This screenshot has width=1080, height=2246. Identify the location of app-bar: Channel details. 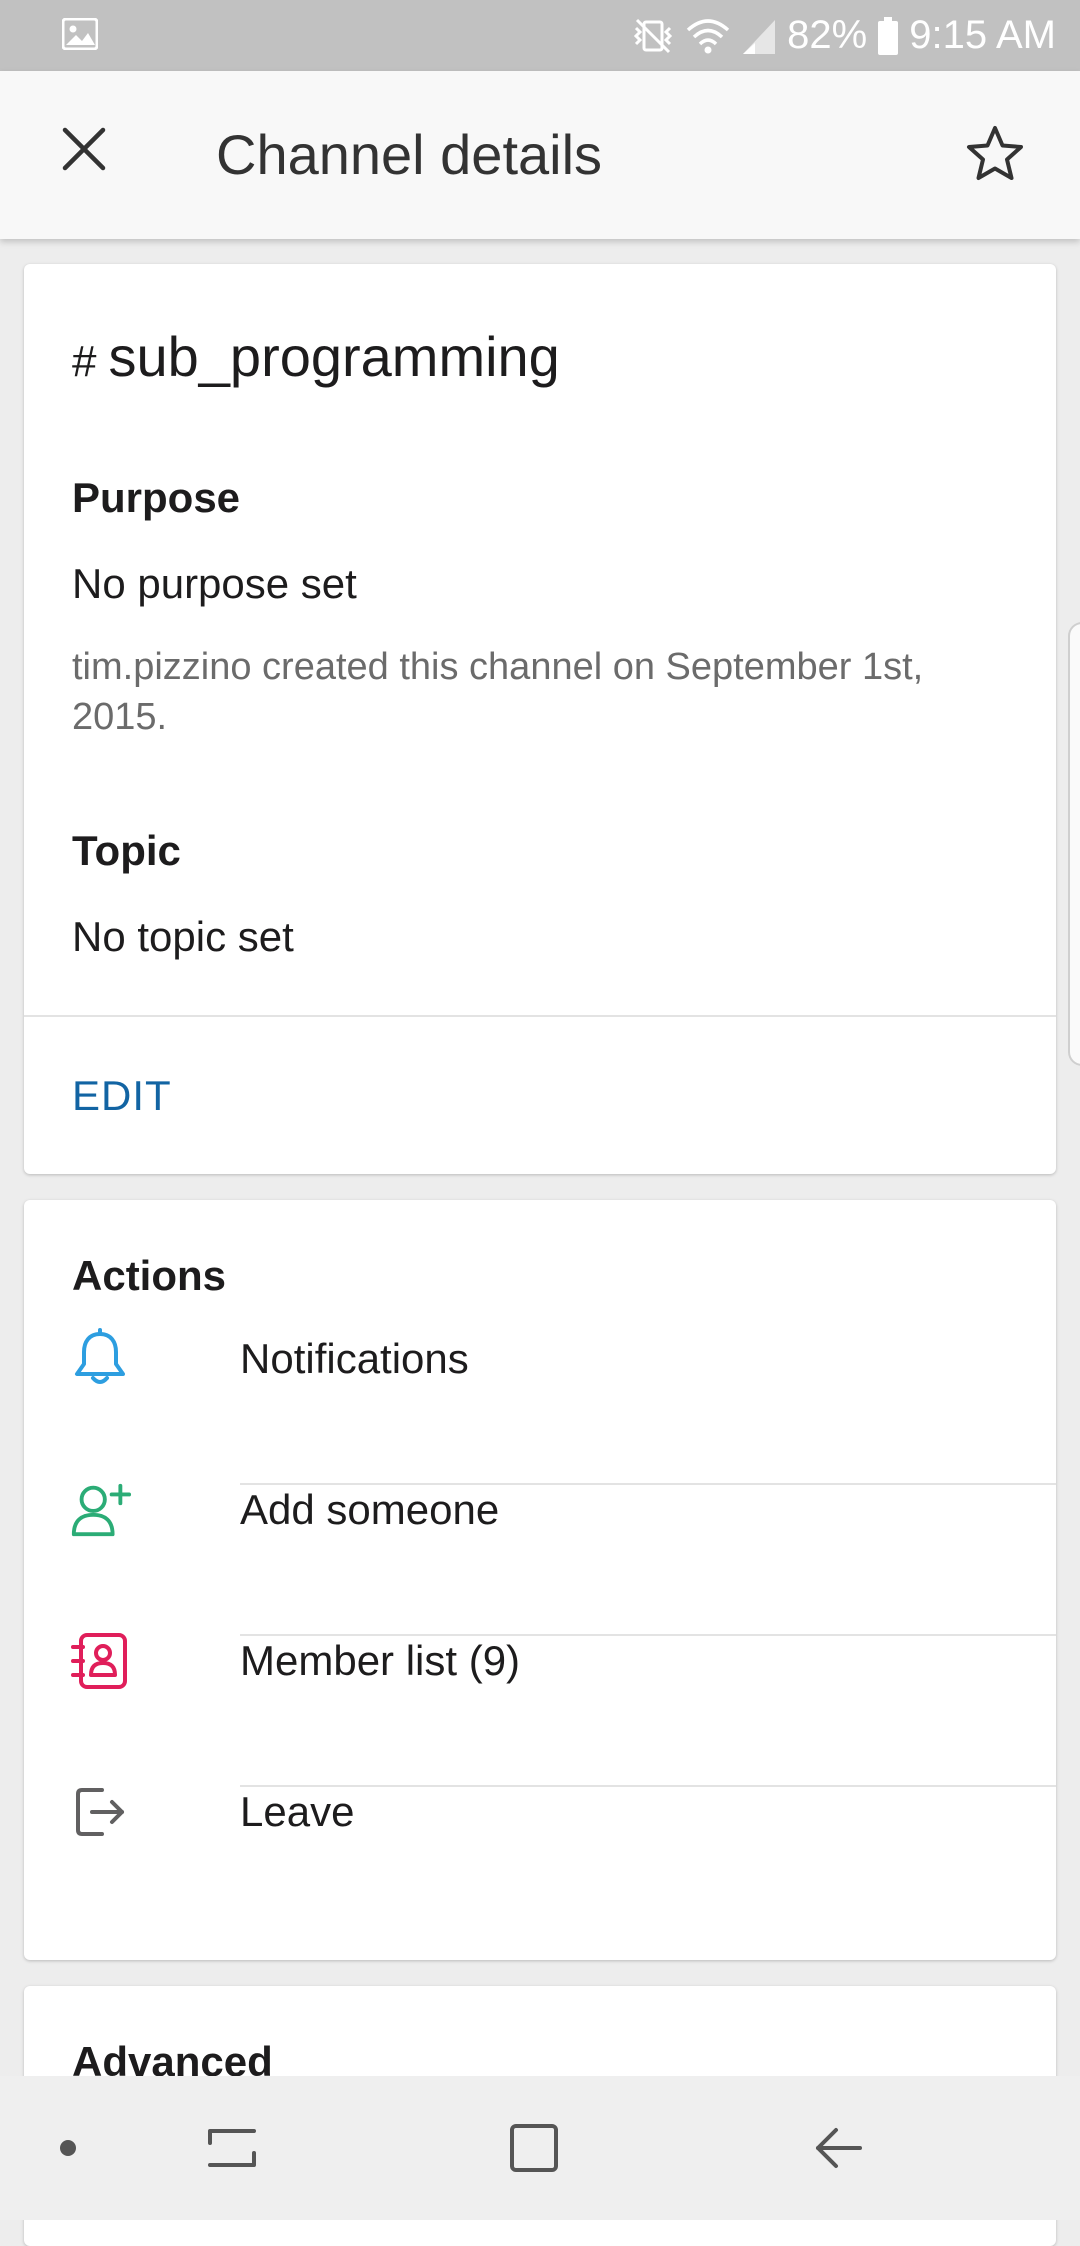
(540, 155).